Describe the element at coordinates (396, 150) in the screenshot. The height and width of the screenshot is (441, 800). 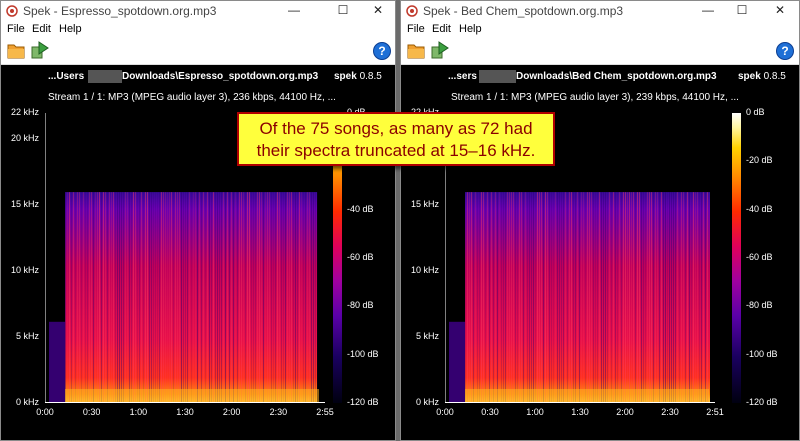
I see `callout-line-2: their spectra truncated at 15–16 kHz.` at that location.